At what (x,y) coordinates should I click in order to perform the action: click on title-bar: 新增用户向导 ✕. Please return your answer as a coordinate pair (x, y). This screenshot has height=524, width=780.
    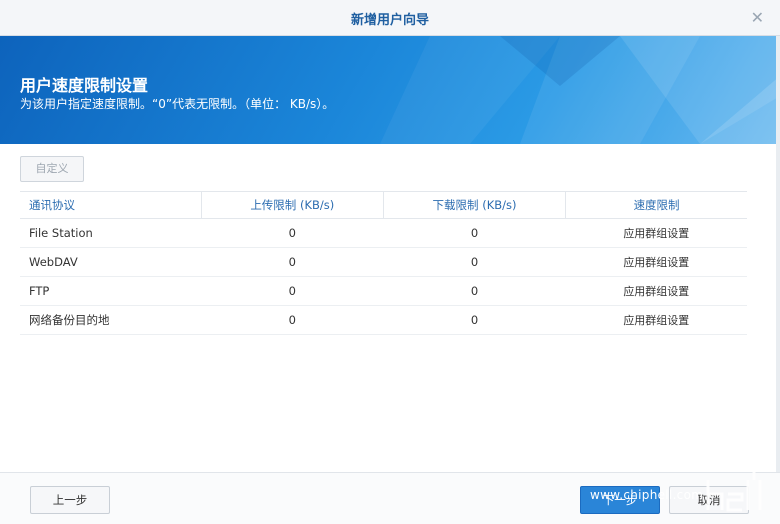
    Looking at the image, I should click on (390, 18).